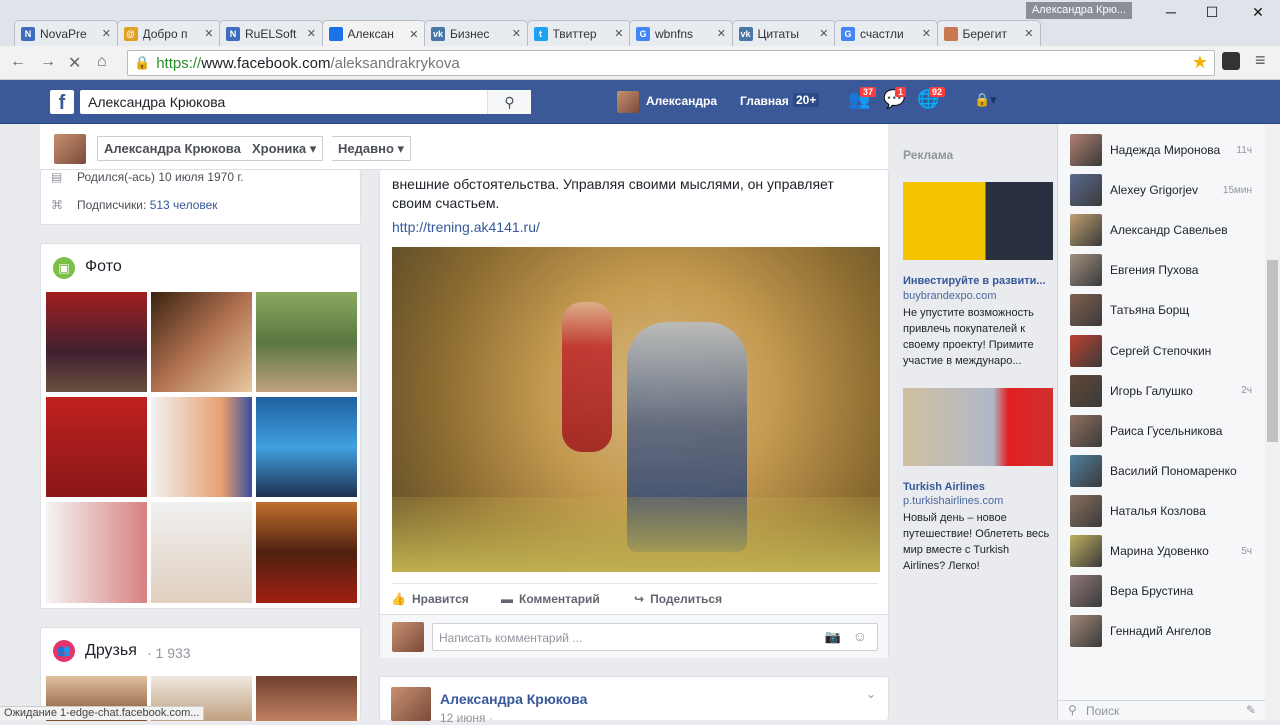  I want to click on camera-icon: 📷, so click(833, 637).